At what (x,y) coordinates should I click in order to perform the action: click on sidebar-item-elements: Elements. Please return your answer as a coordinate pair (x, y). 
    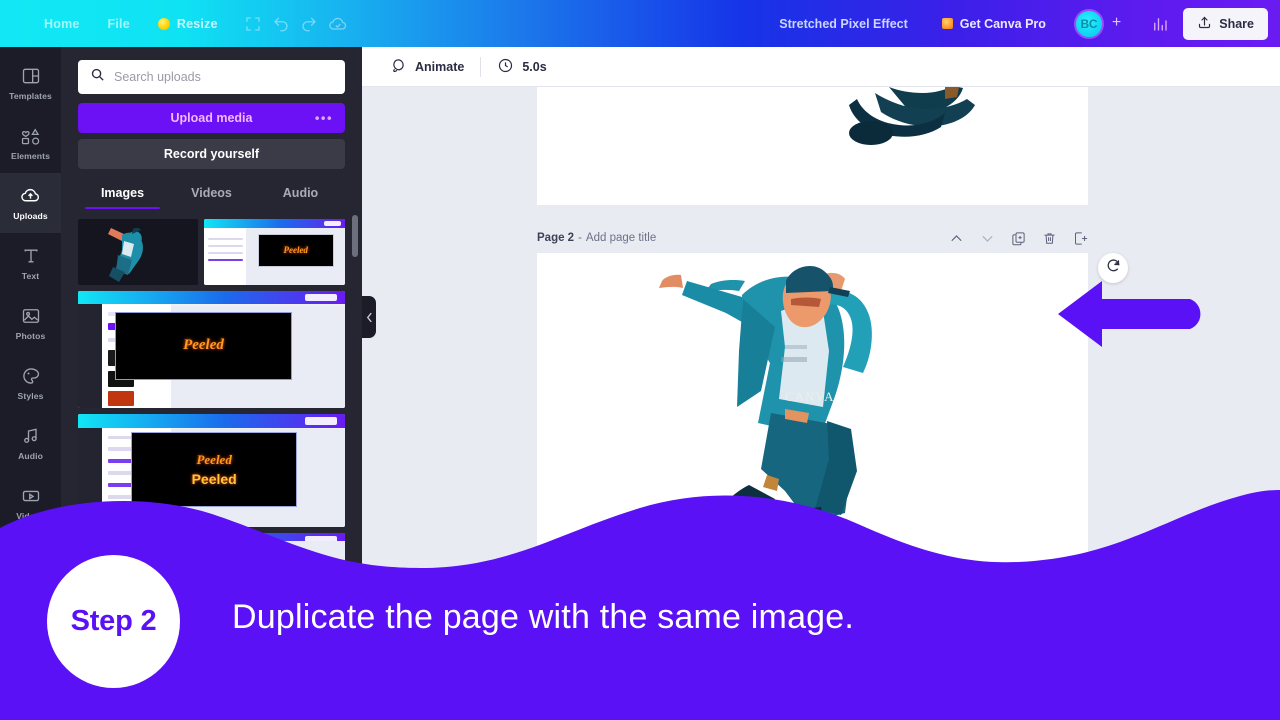
    Looking at the image, I should click on (30, 143).